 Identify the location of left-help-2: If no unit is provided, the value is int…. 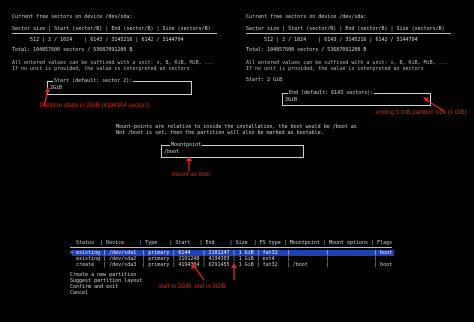
(101, 69).